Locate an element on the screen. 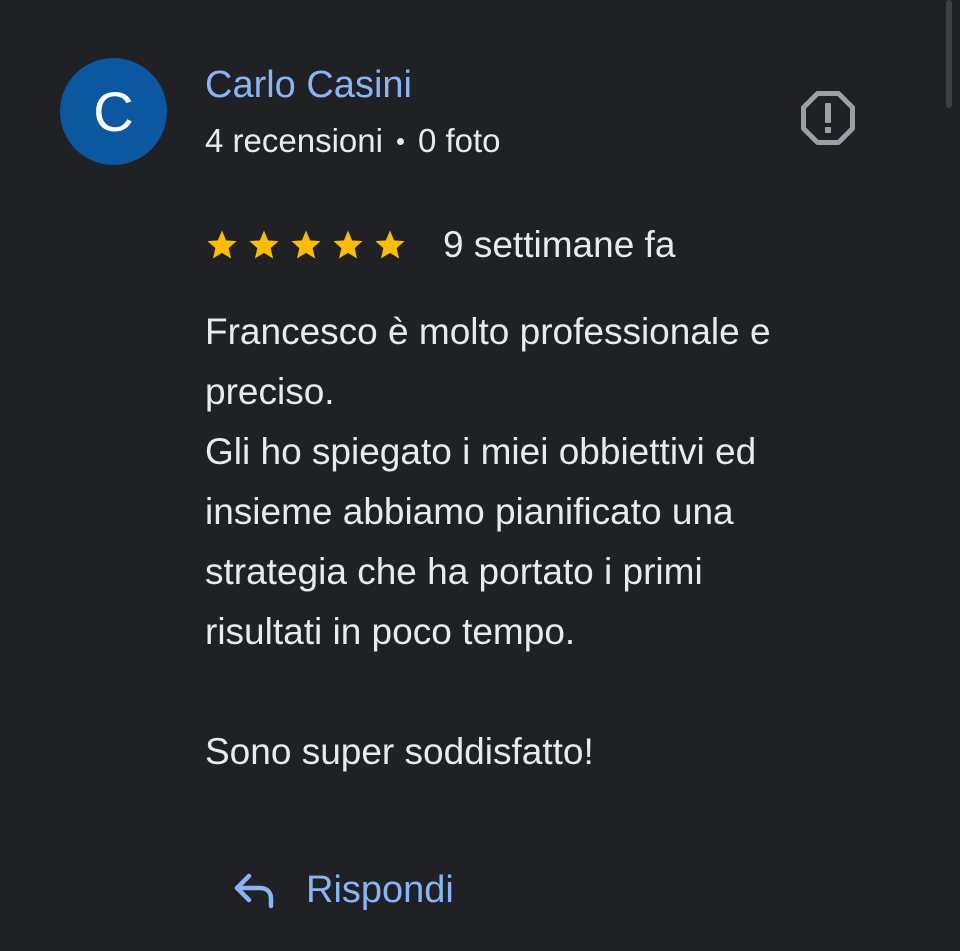 Image resolution: width=960 pixels, height=951 pixels. reply-arrow-icon is located at coordinates (254, 891).